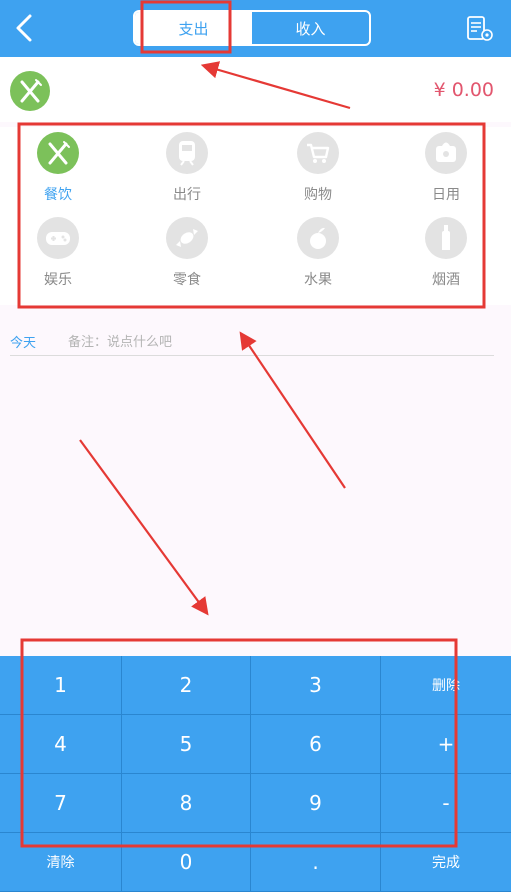 The image size is (511, 892). What do you see at coordinates (278, 342) in the screenshot?
I see `note-input` at bounding box center [278, 342].